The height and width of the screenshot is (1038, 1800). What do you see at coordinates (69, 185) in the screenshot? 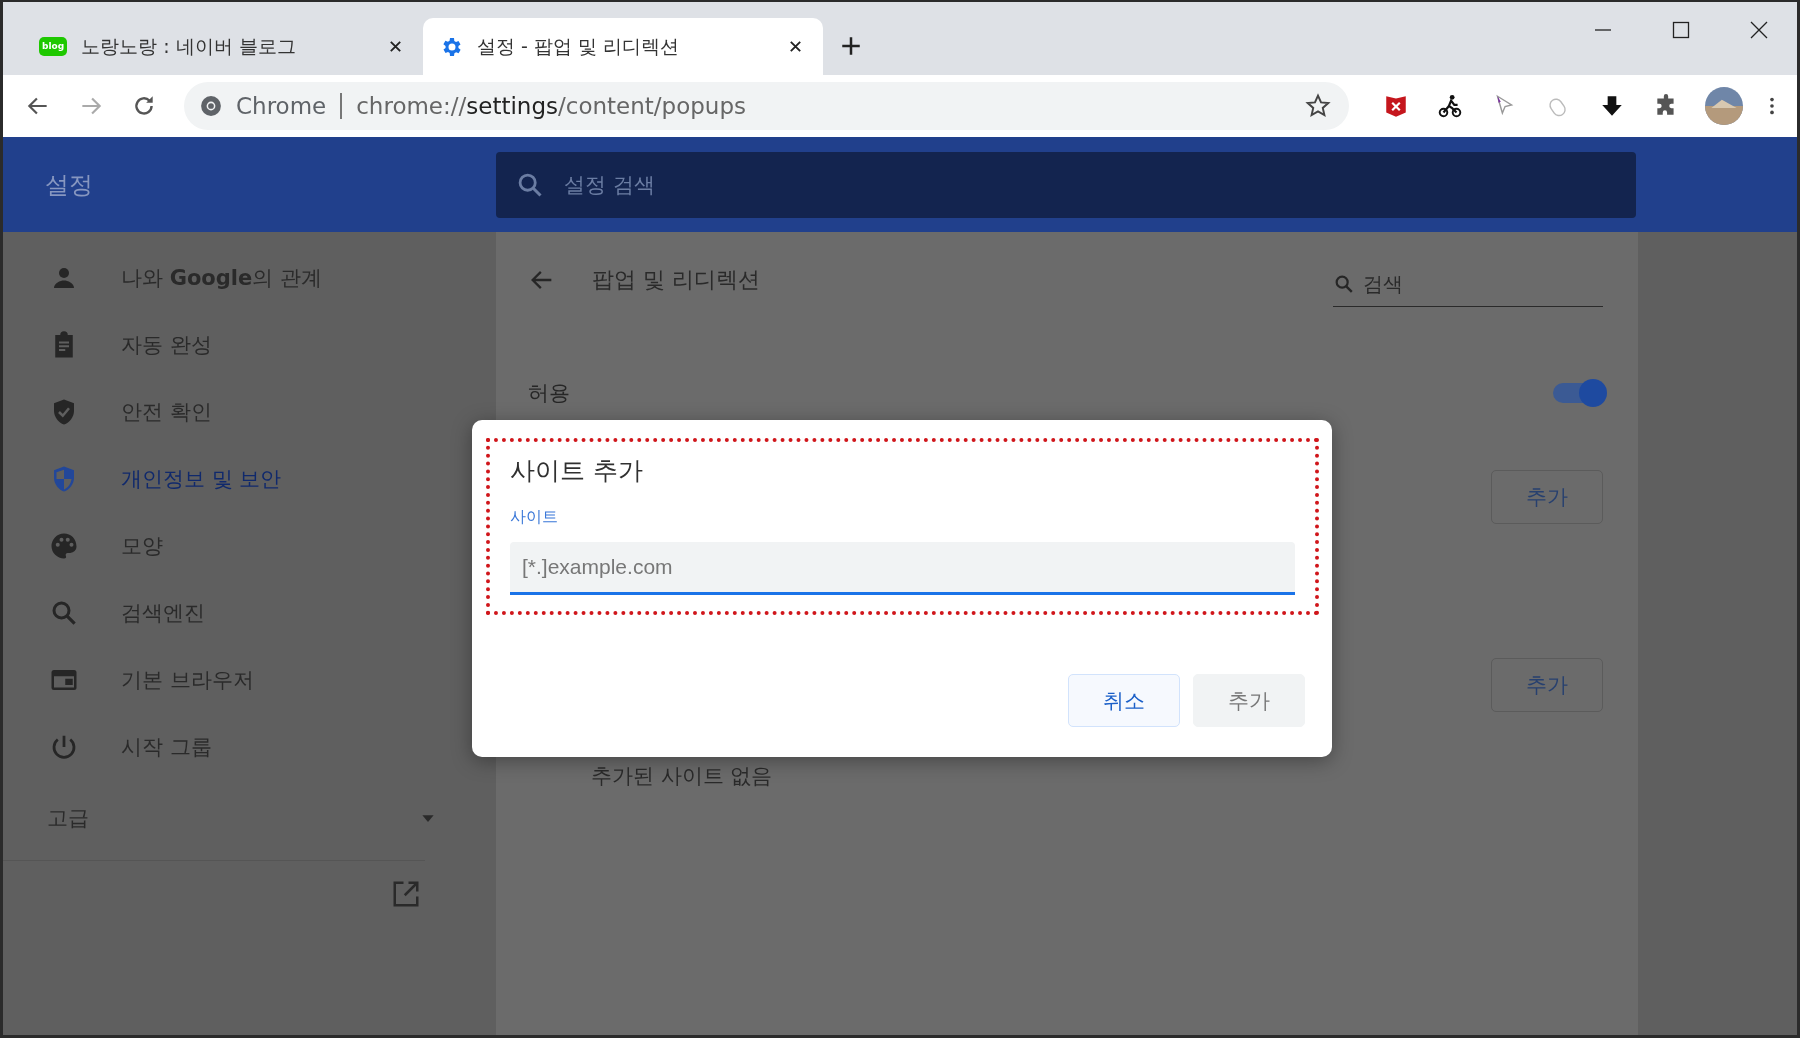
I see `settings-title: 설정` at bounding box center [69, 185].